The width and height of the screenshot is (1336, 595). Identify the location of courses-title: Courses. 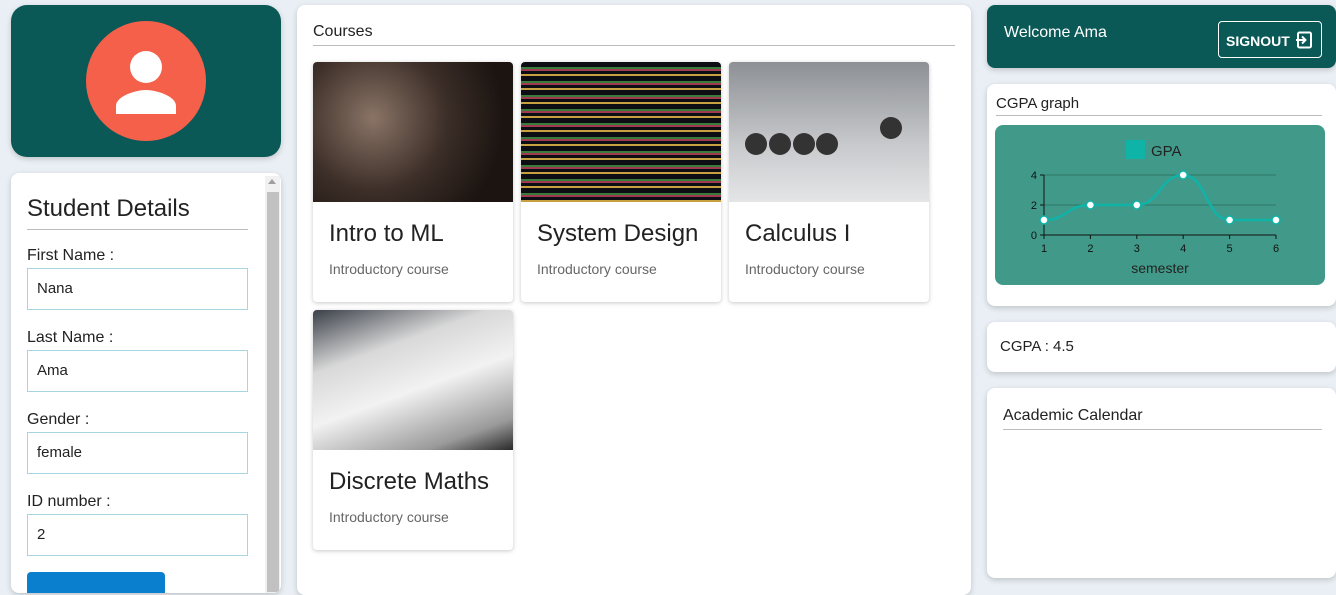
(634, 34).